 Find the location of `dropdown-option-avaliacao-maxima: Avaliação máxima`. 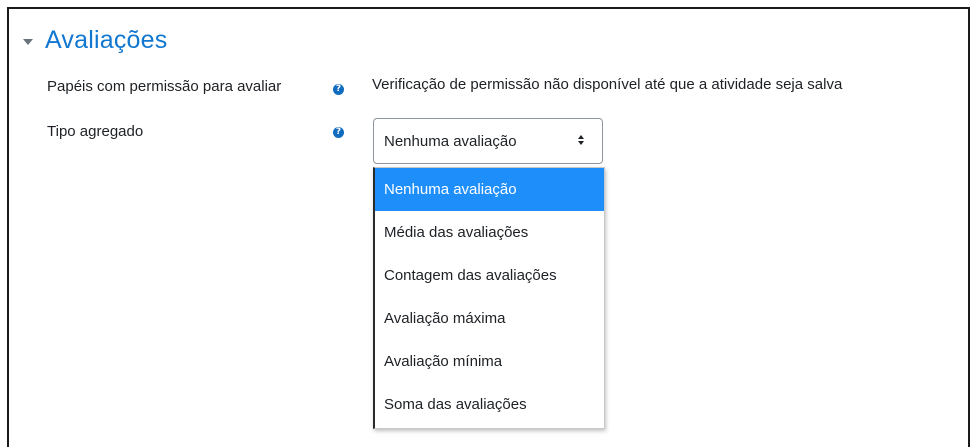

dropdown-option-avaliacao-maxima: Avaliação máxima is located at coordinates (489, 318).